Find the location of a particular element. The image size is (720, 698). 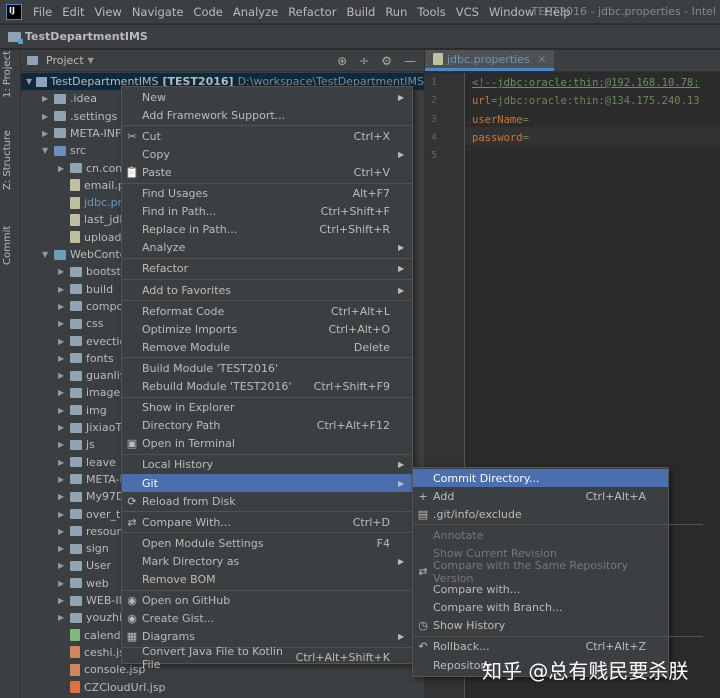

menu-item-add: + Add Ctrl+Alt+A is located at coordinates (540, 496).